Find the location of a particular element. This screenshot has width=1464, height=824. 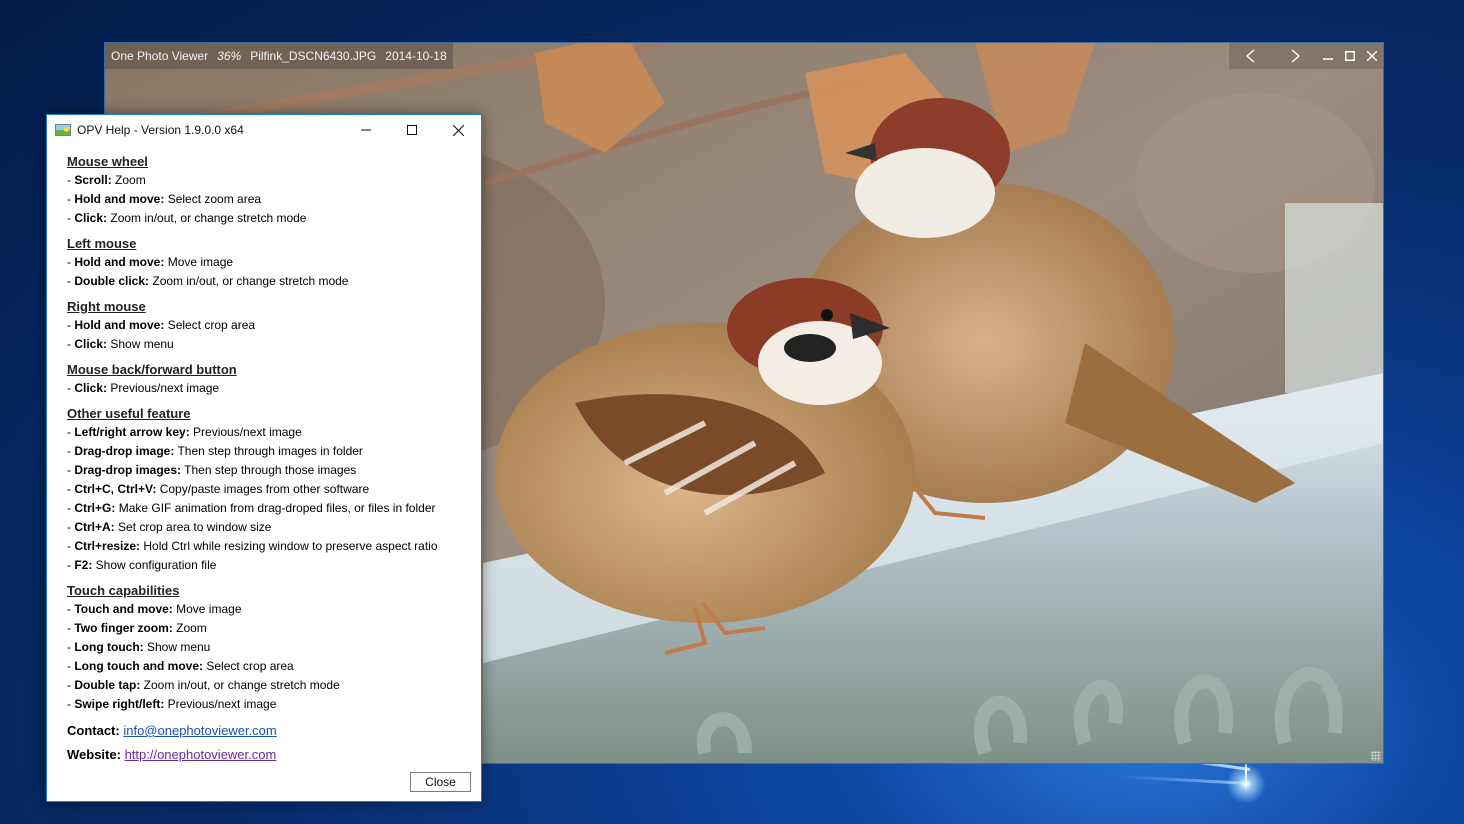

help-item-key: Double tap: is located at coordinates (107, 685).